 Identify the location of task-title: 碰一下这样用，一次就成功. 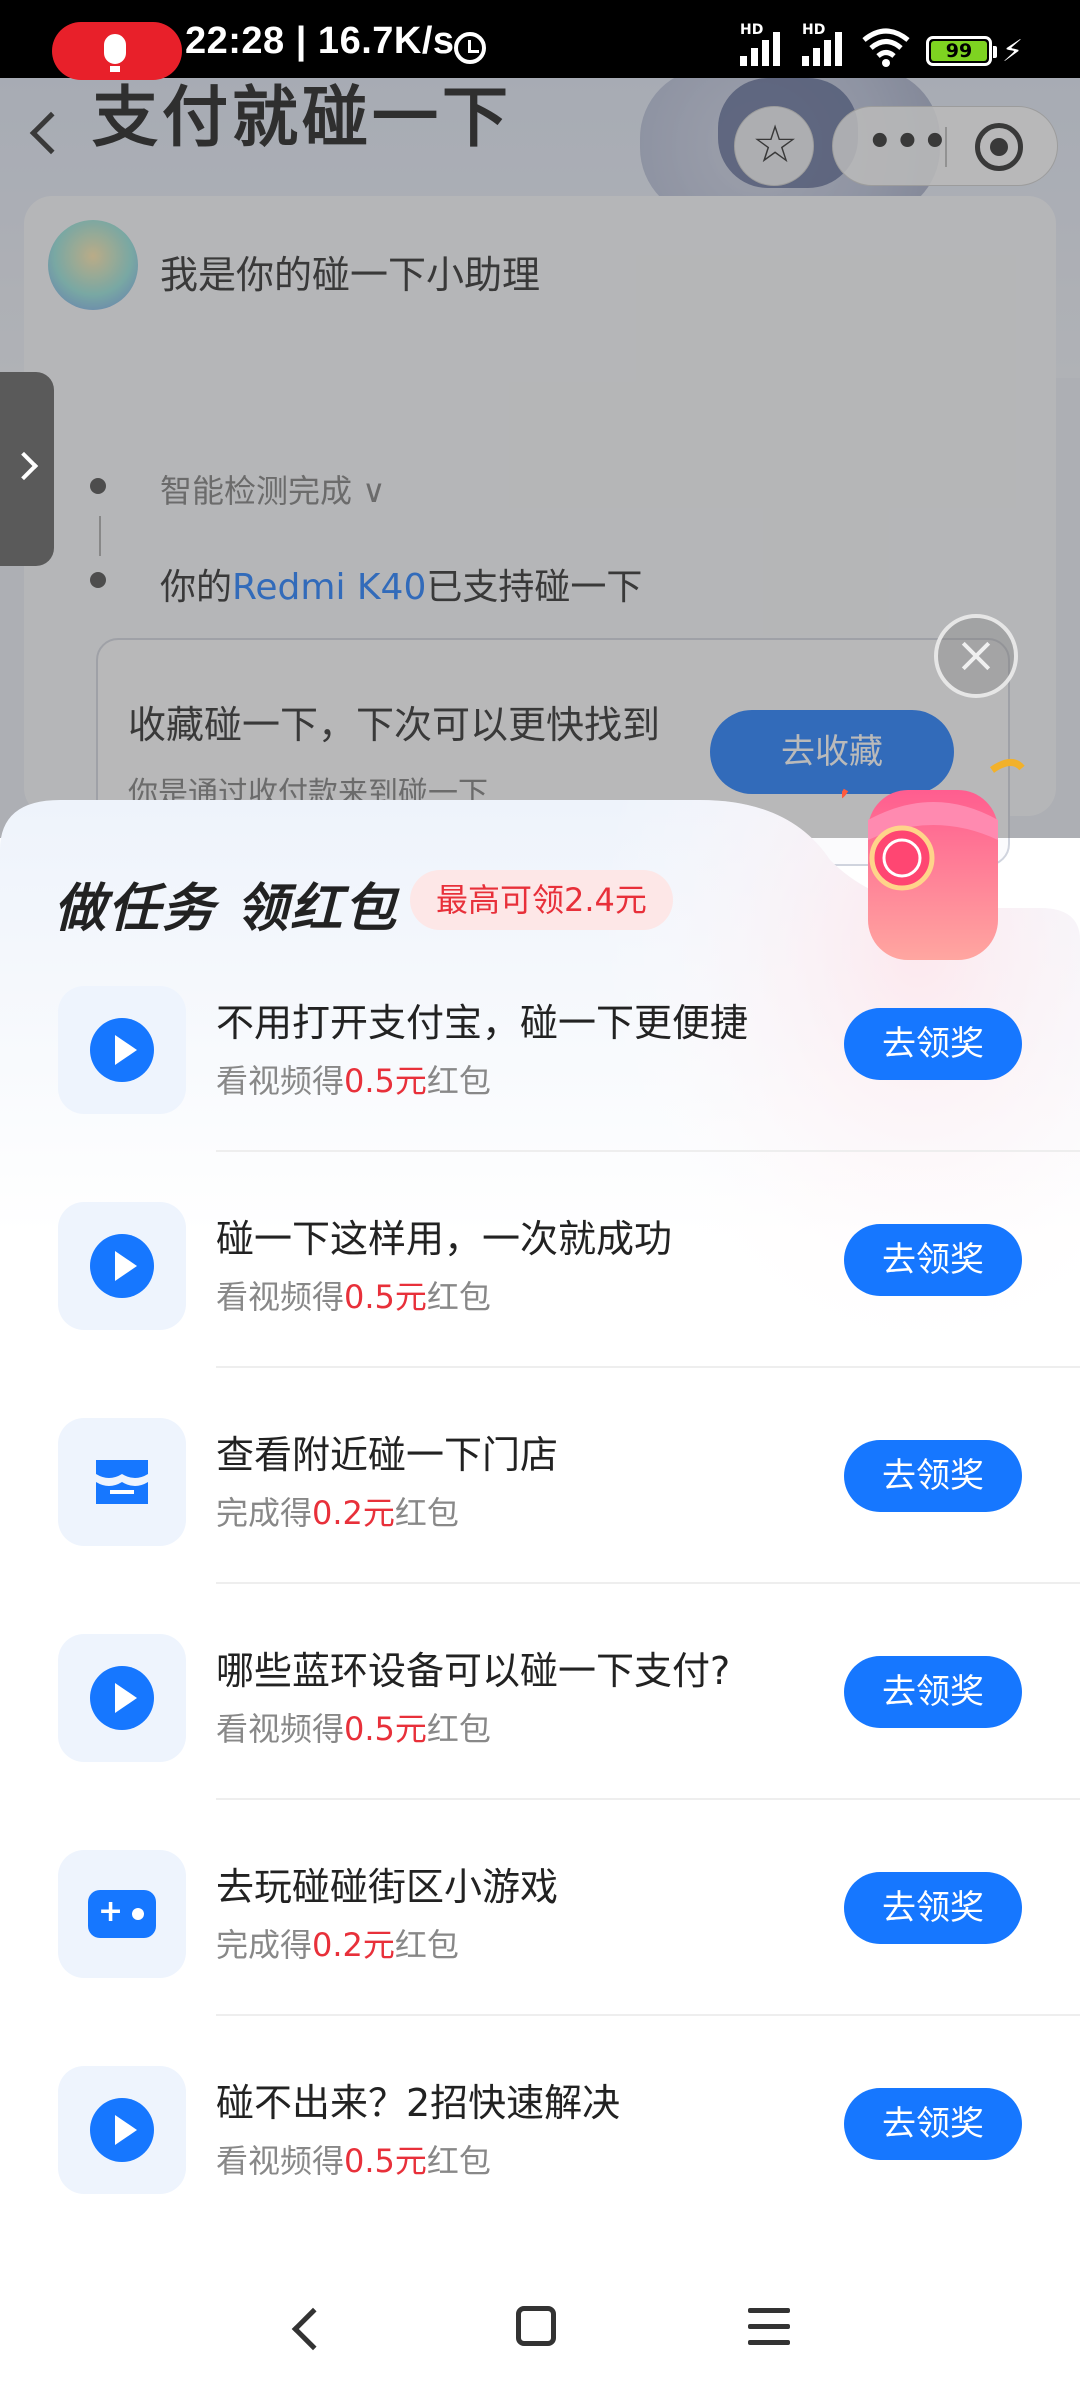
(444, 1239).